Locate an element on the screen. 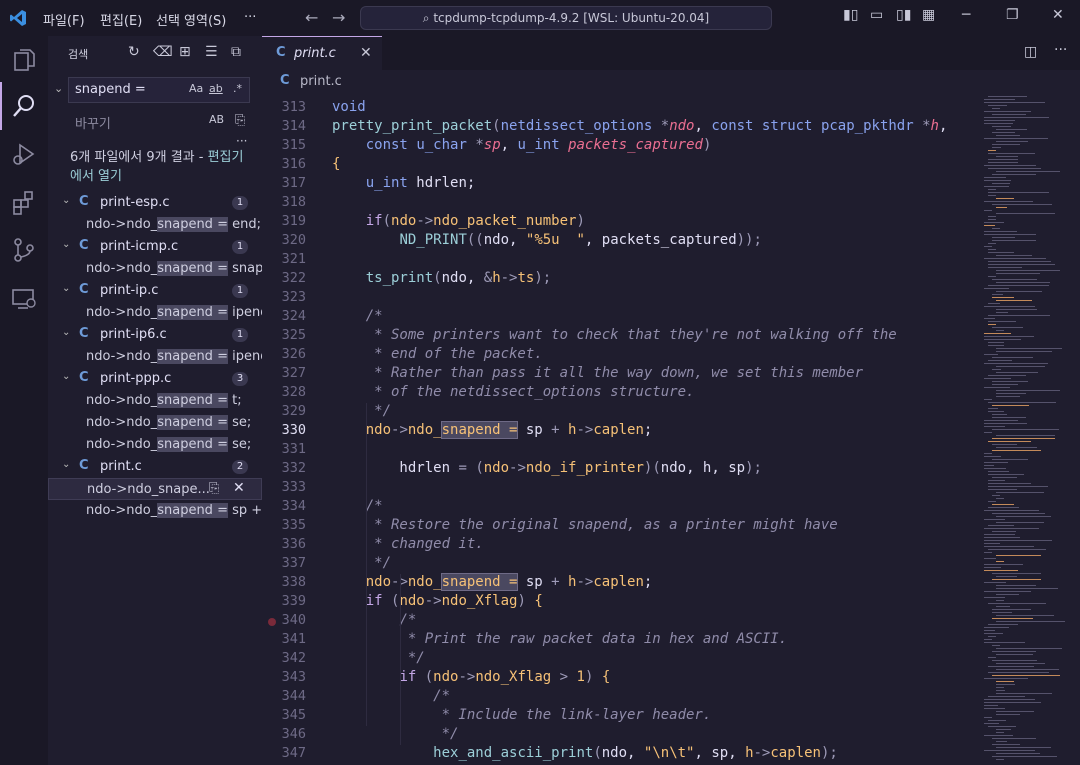 This screenshot has width=1080, height=765. menu-file: 파일(F) is located at coordinates (64, 19).